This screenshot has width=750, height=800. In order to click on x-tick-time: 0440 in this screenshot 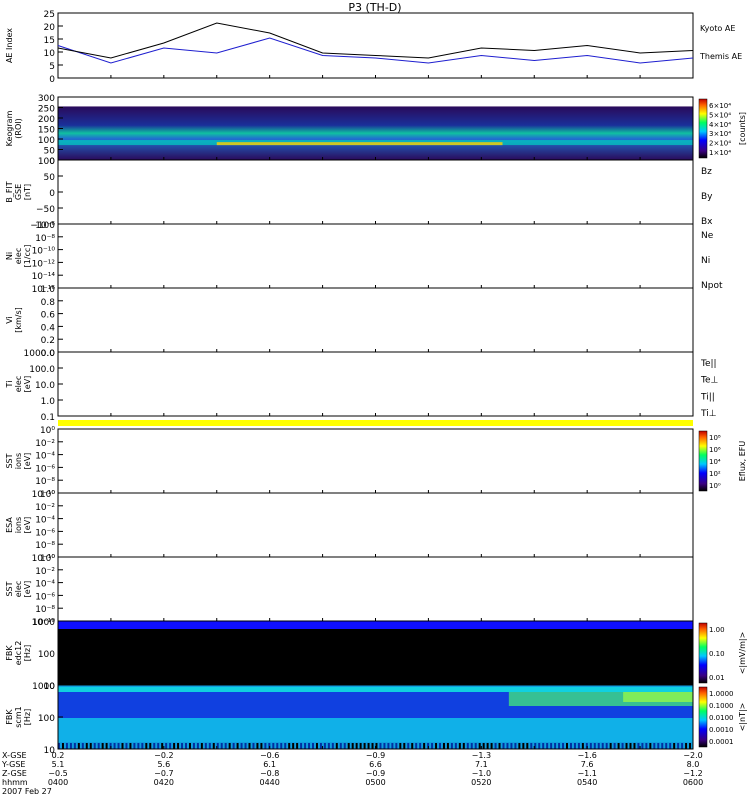, I will do `click(269, 782)`.